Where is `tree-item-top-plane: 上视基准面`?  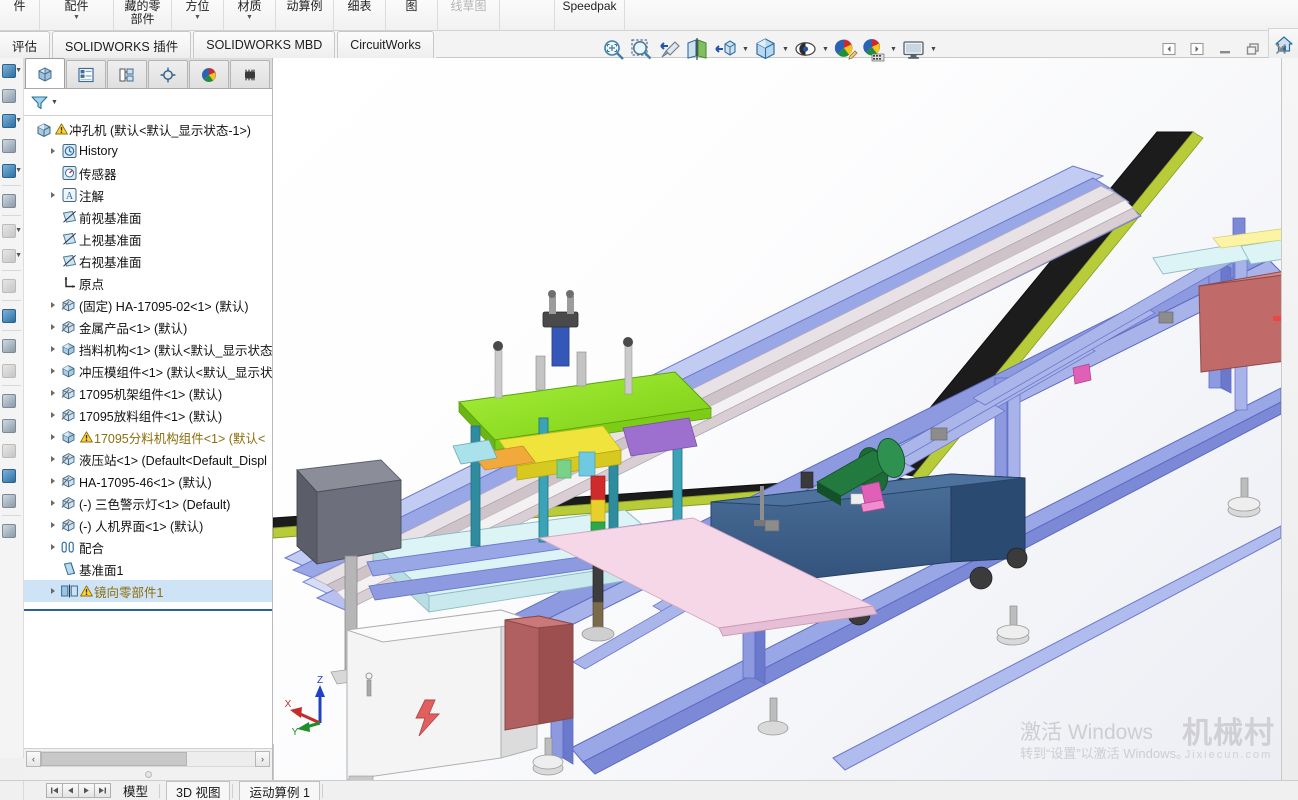 tree-item-top-plane: 上视基准面 is located at coordinates (148, 239).